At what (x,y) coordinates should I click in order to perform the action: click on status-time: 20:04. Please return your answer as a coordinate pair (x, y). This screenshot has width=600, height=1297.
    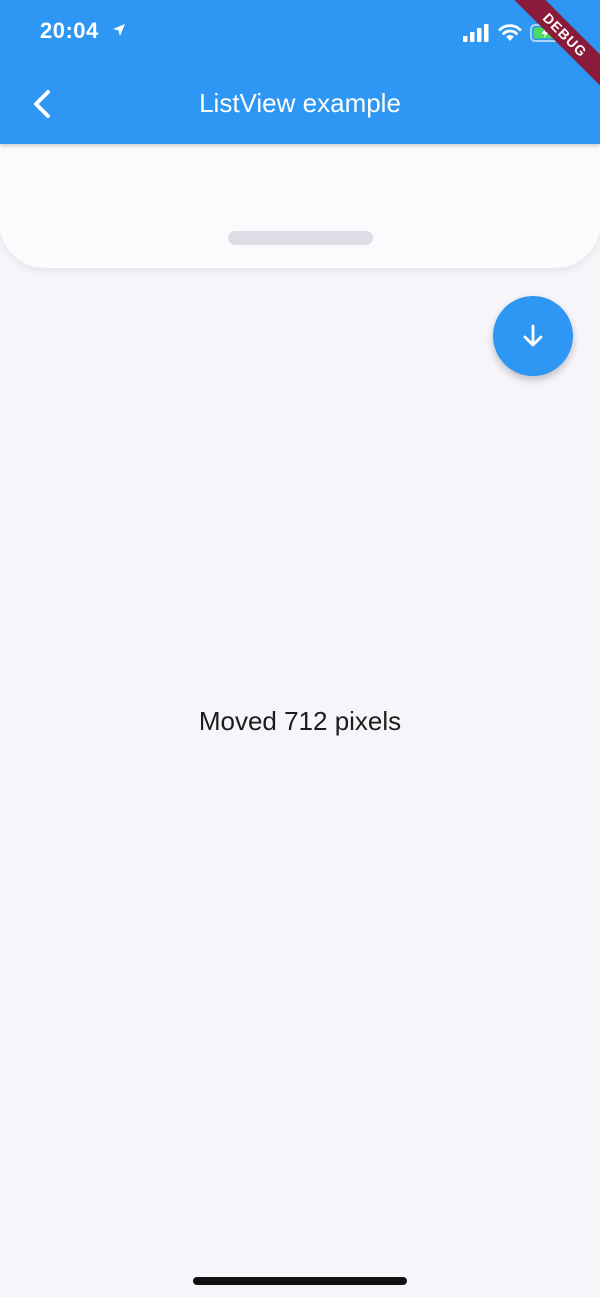
    Looking at the image, I should click on (69, 30).